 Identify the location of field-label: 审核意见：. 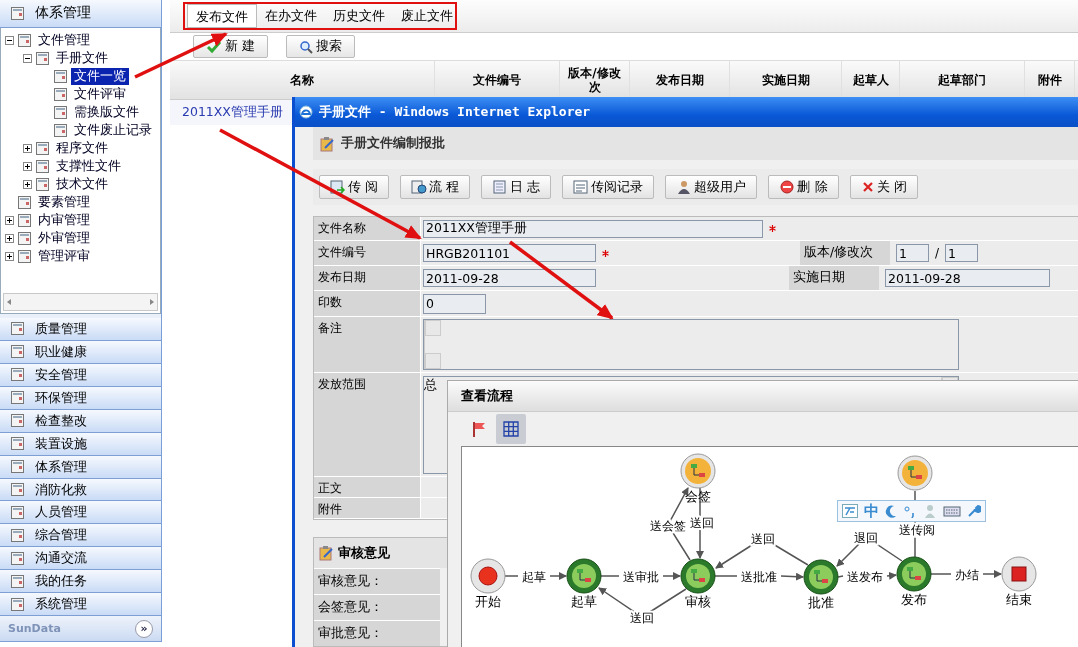
(377, 581).